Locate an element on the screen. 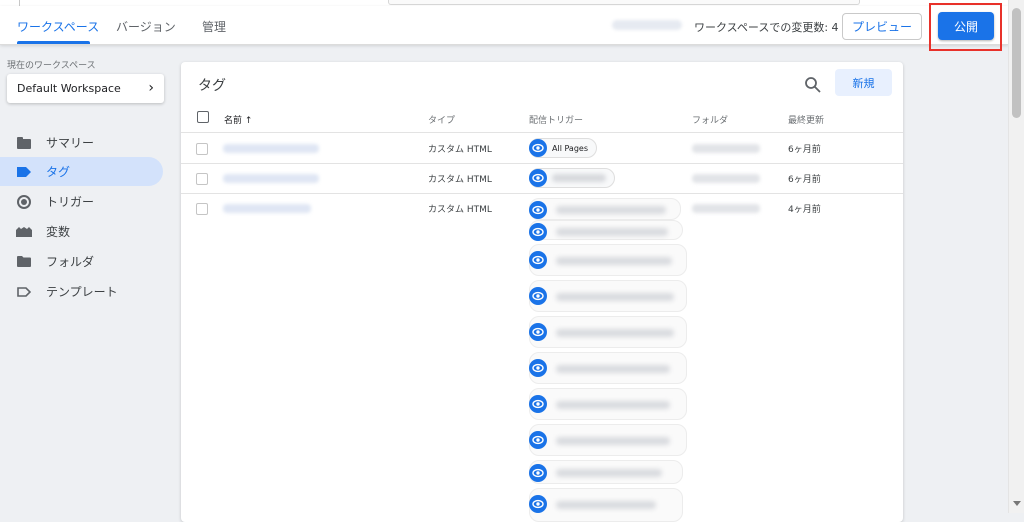 The width and height of the screenshot is (1024, 522). top-input-edge is located at coordinates (624, 2).